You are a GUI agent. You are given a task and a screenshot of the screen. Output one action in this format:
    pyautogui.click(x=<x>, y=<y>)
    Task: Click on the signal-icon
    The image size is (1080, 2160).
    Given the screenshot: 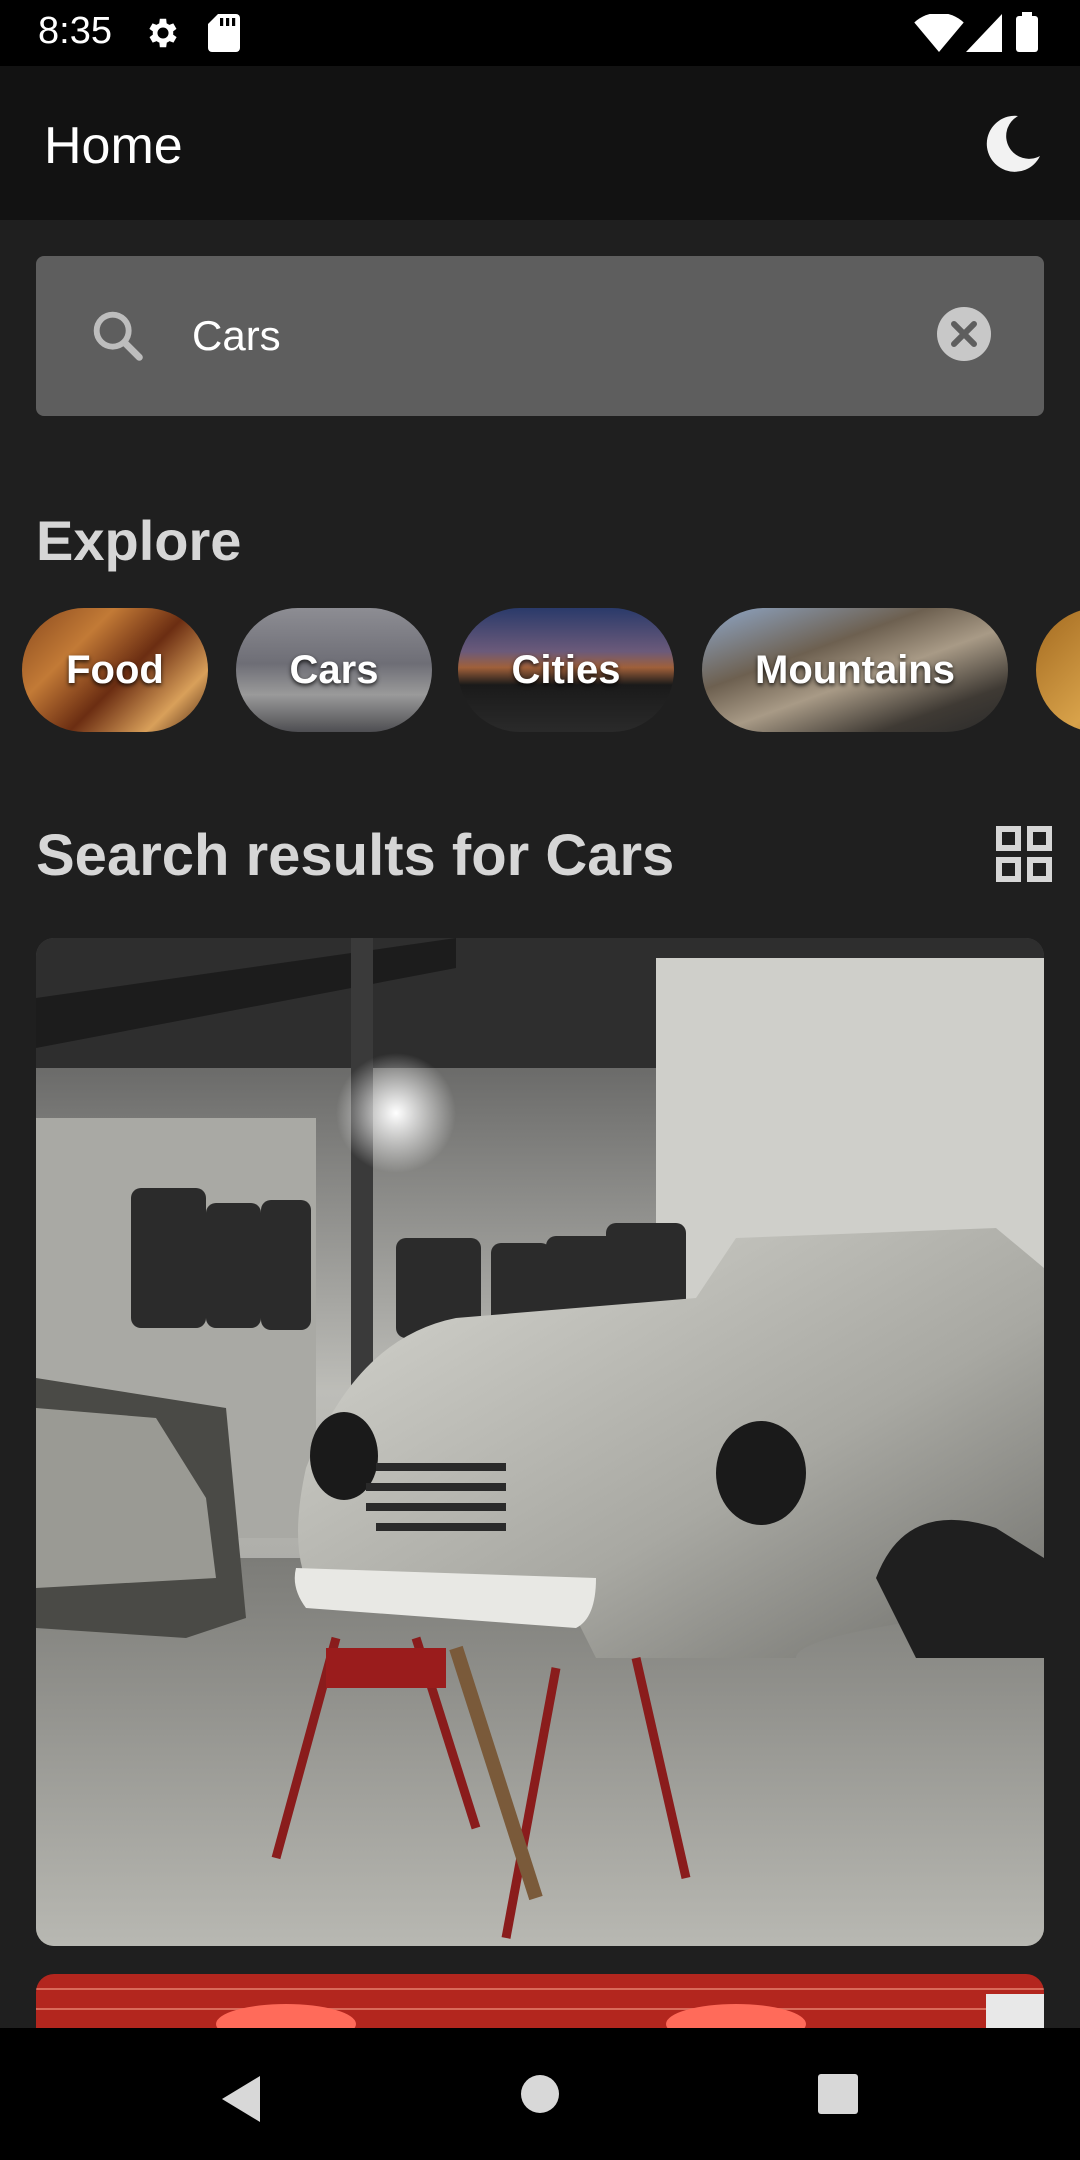 What is the action you would take?
    pyautogui.click(x=984, y=33)
    